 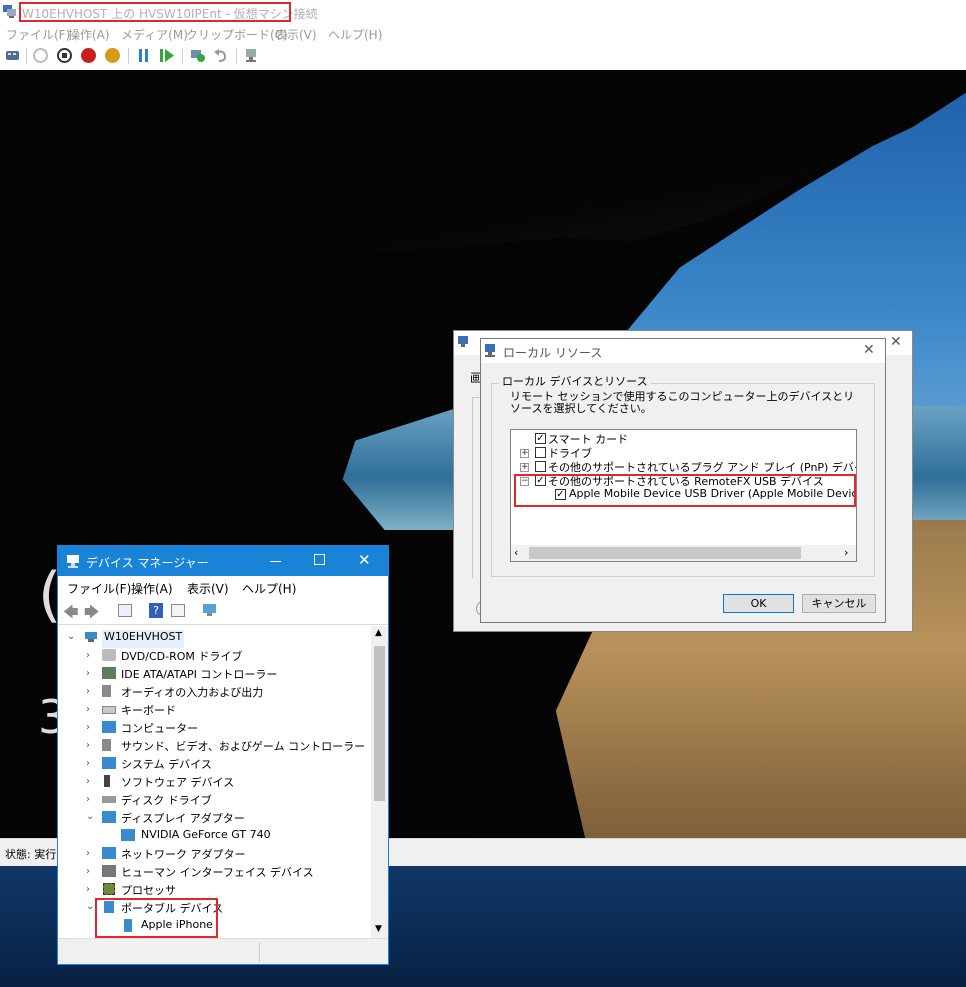 What do you see at coordinates (143, 639) in the screenshot?
I see `root-computer-label: W10EHVHOST` at bounding box center [143, 639].